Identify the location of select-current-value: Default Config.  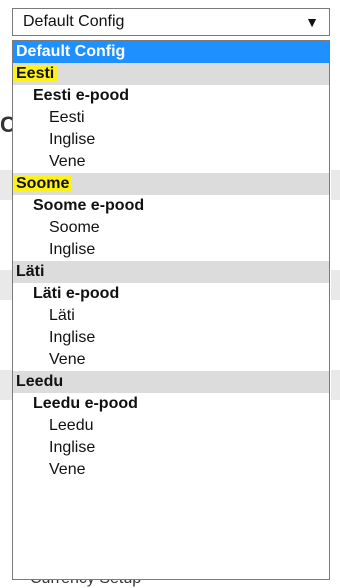
(74, 21).